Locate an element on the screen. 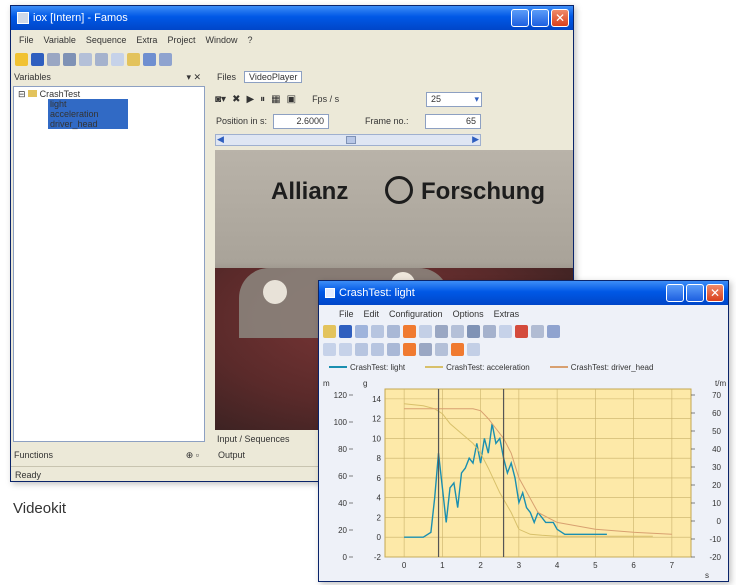 Image resolution: width=736 pixels, height=585 pixels. play-icon: ▶ is located at coordinates (250, 99).